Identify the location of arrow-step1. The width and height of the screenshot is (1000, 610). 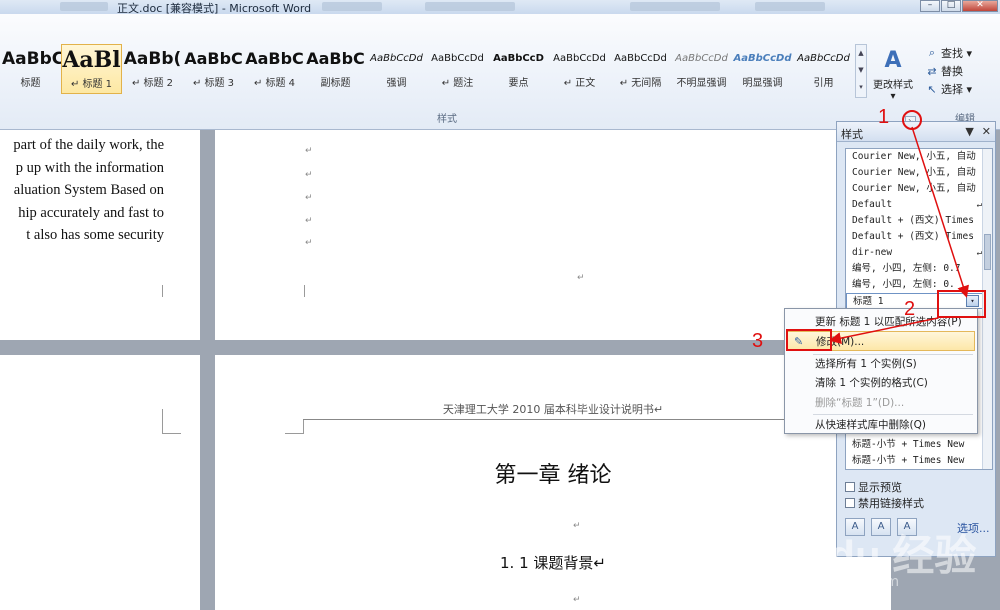
(940, 212).